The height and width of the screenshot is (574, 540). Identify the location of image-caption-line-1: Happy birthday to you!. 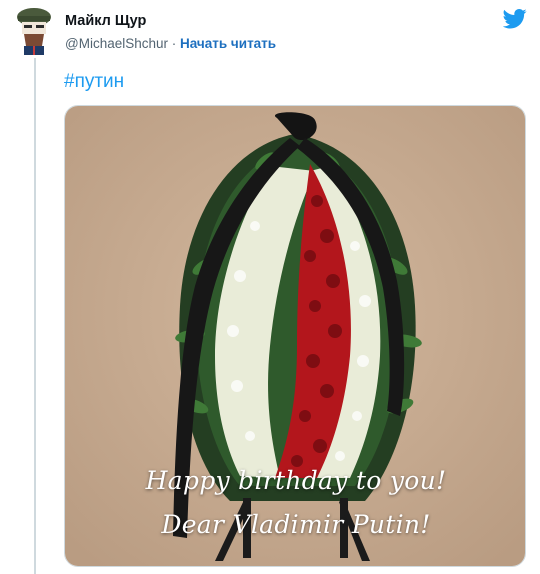
(296, 480).